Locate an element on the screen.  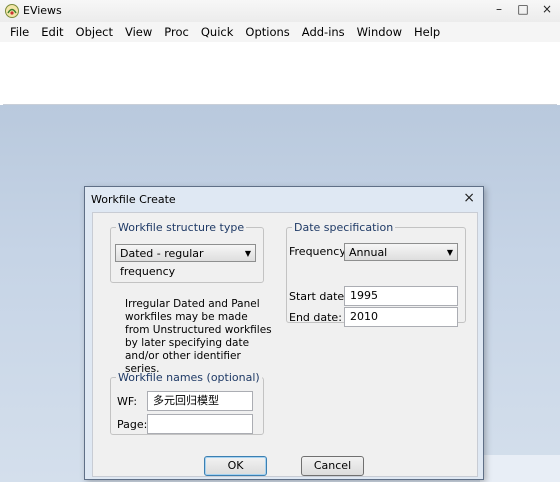
workspace-corner is located at coordinates (520, 468).